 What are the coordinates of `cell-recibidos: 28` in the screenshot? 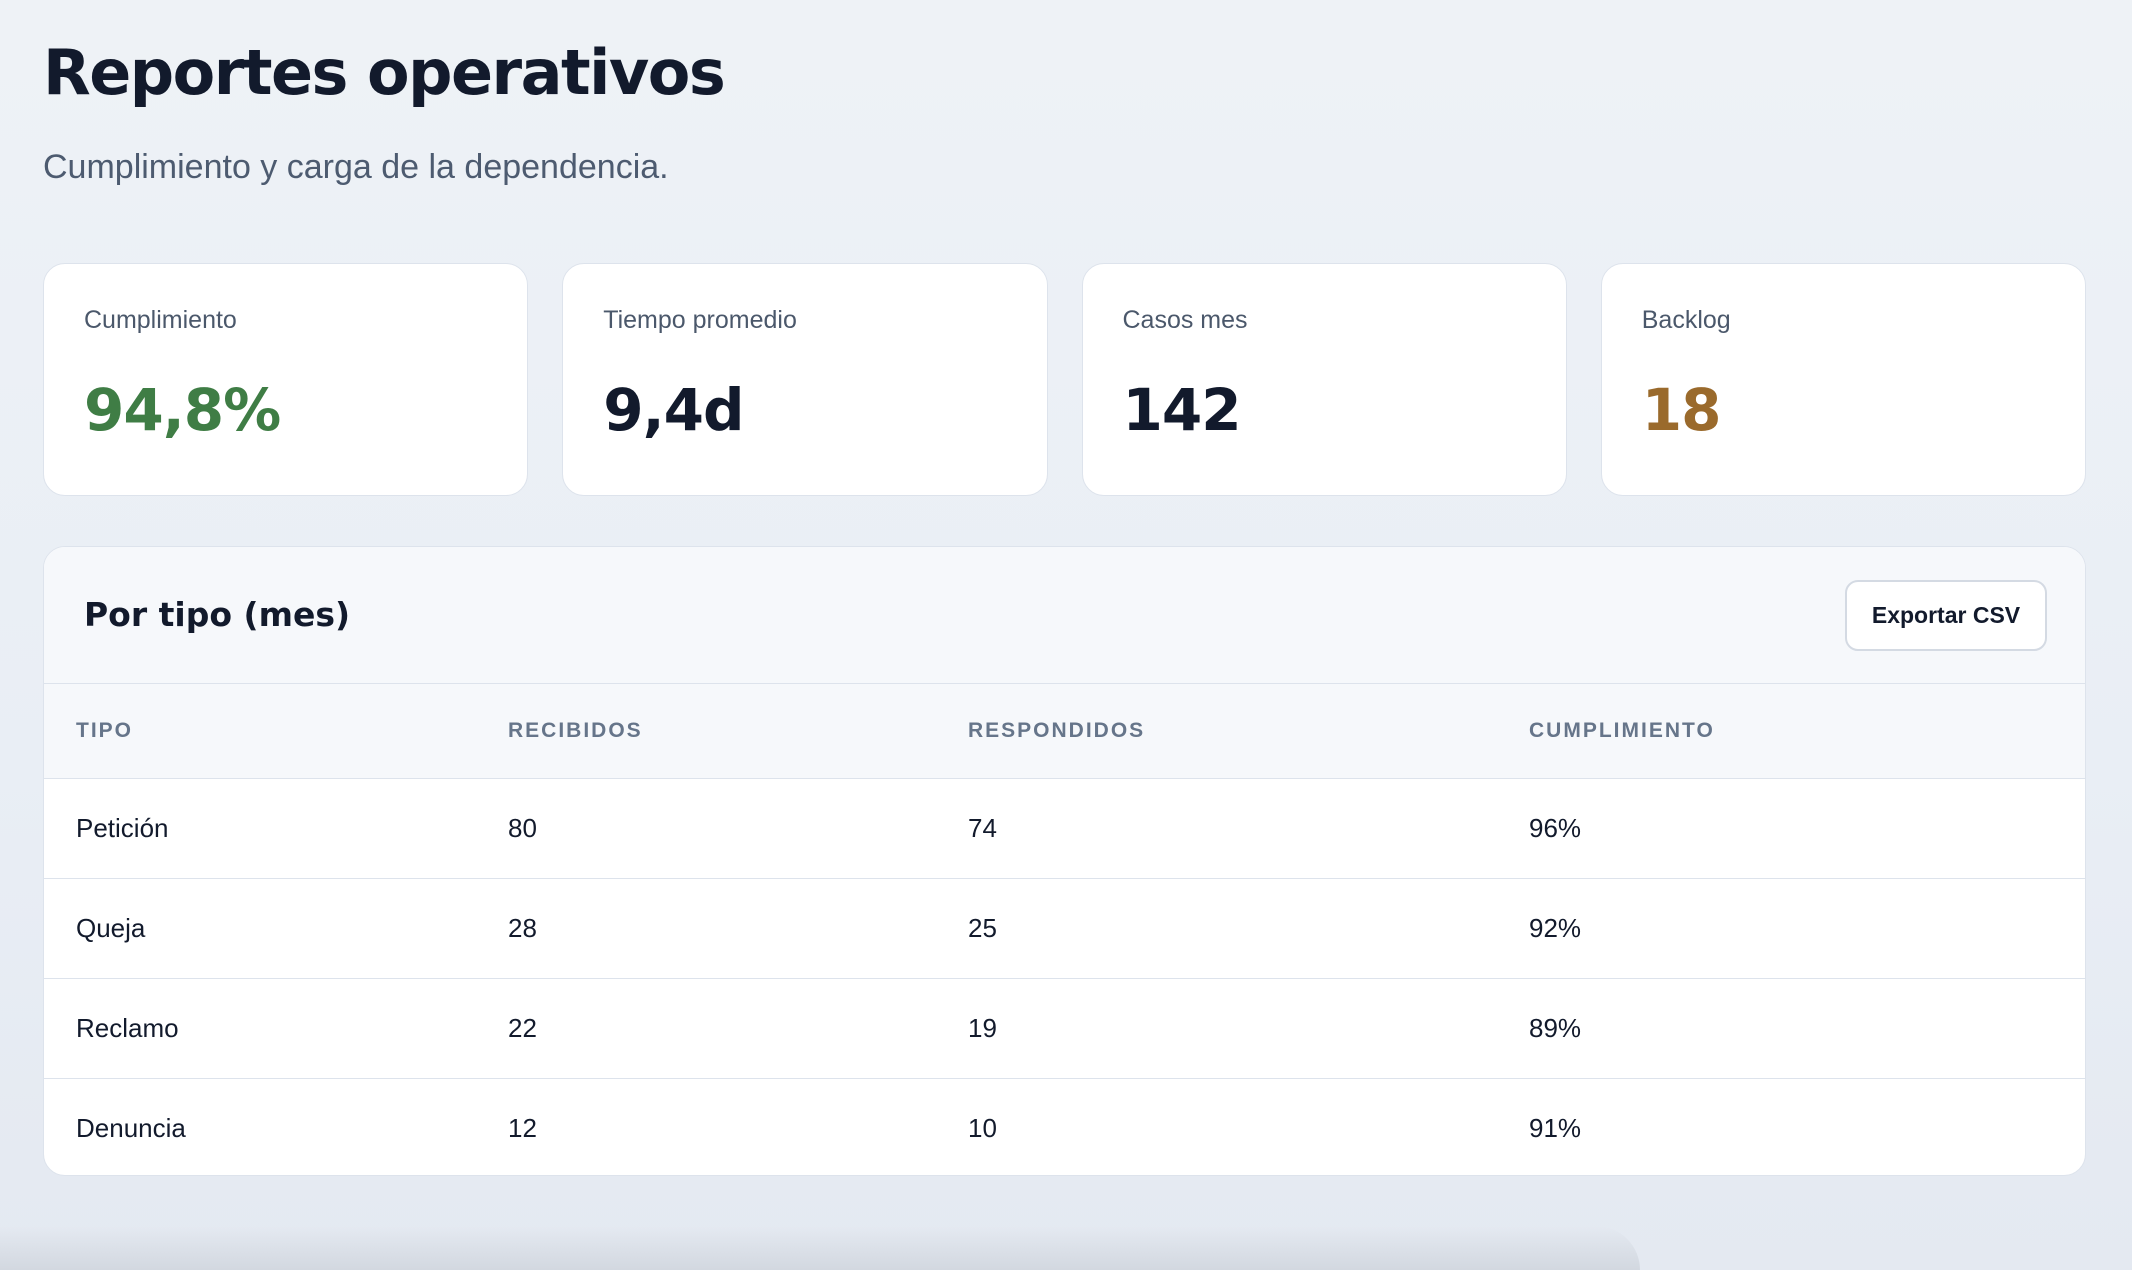 It's located at (738, 928).